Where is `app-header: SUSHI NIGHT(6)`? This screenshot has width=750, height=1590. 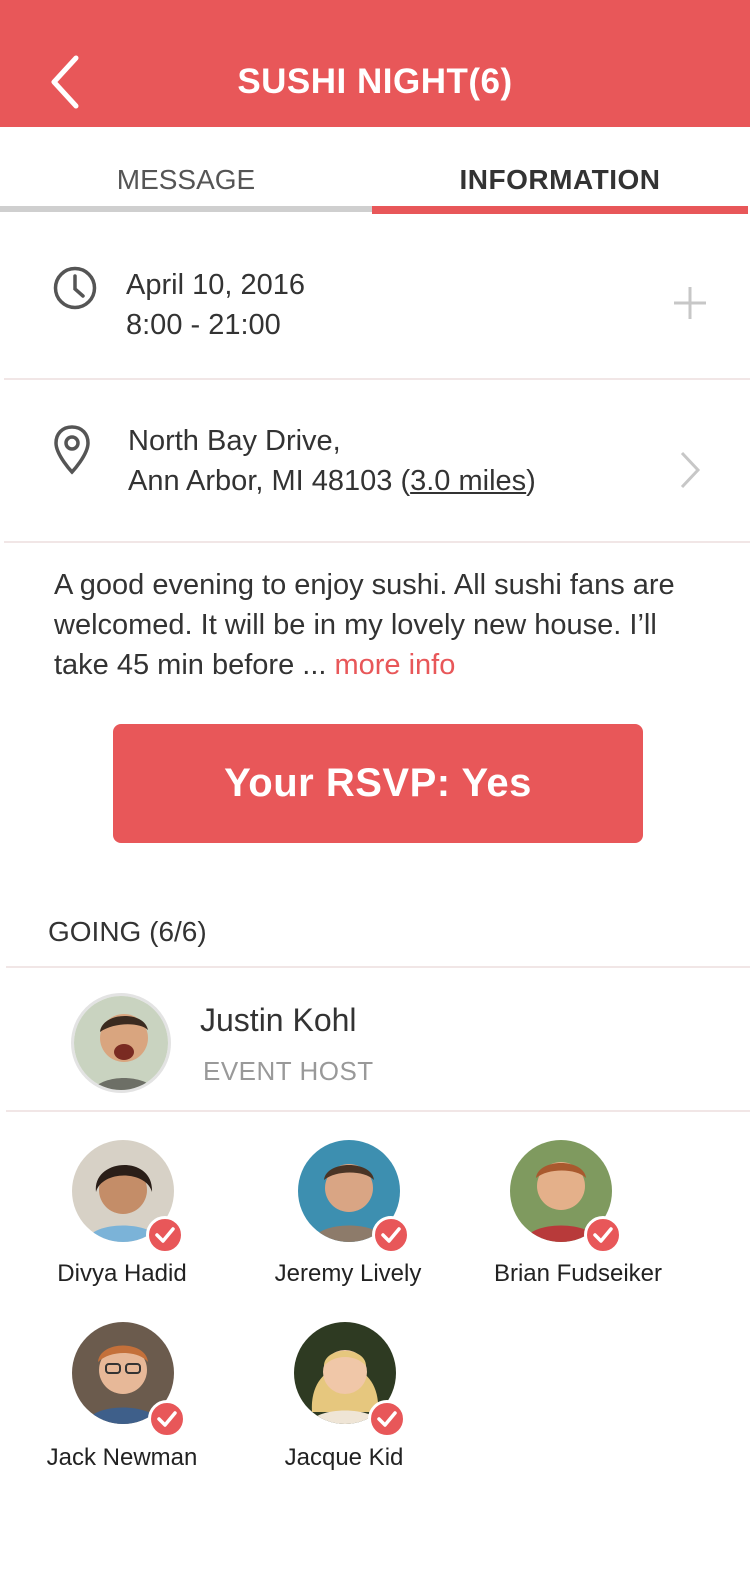 app-header: SUSHI NIGHT(6) is located at coordinates (375, 63).